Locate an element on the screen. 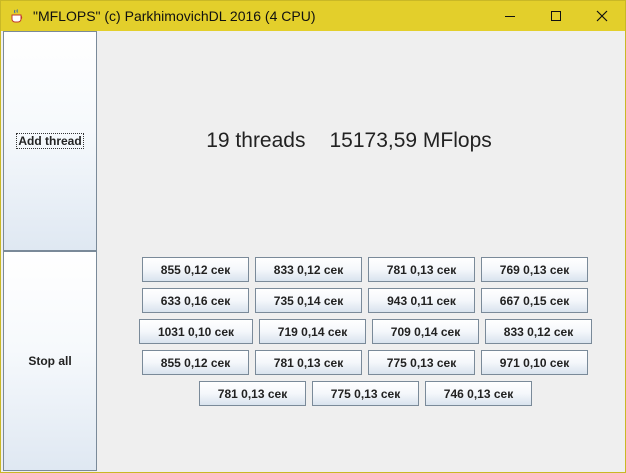  stop-all-button: Stop all is located at coordinates (50, 361).